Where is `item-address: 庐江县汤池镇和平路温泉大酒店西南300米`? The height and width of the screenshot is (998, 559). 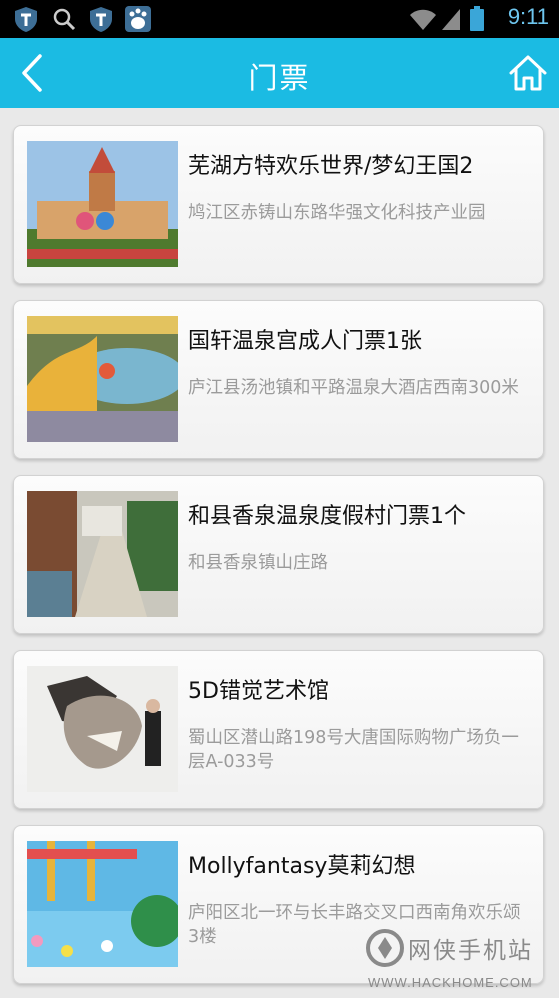 item-address: 庐江县汤池镇和平路温泉大酒店西南300米 is located at coordinates (353, 388).